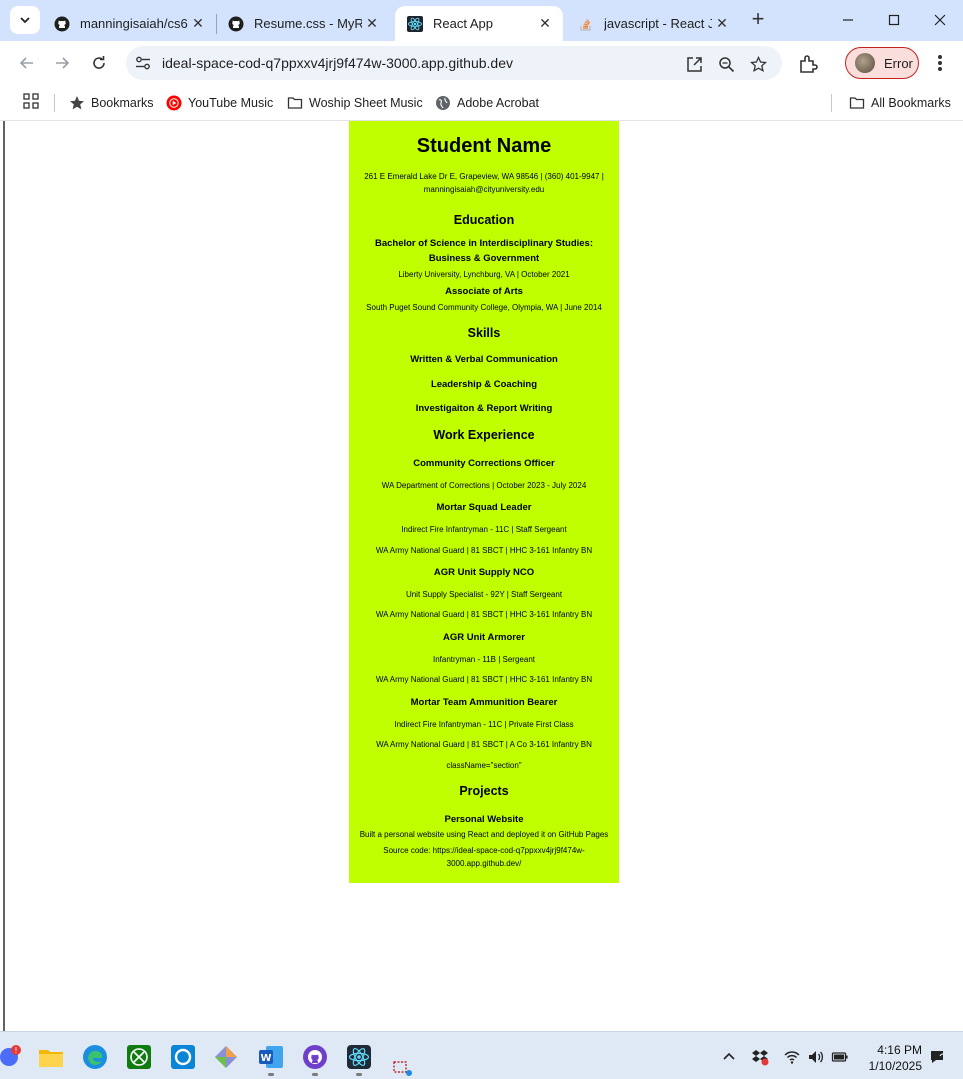  Describe the element at coordinates (303, 23) in the screenshot. I see `tab-resume-css: Resume.css - MyRe ✕` at that location.